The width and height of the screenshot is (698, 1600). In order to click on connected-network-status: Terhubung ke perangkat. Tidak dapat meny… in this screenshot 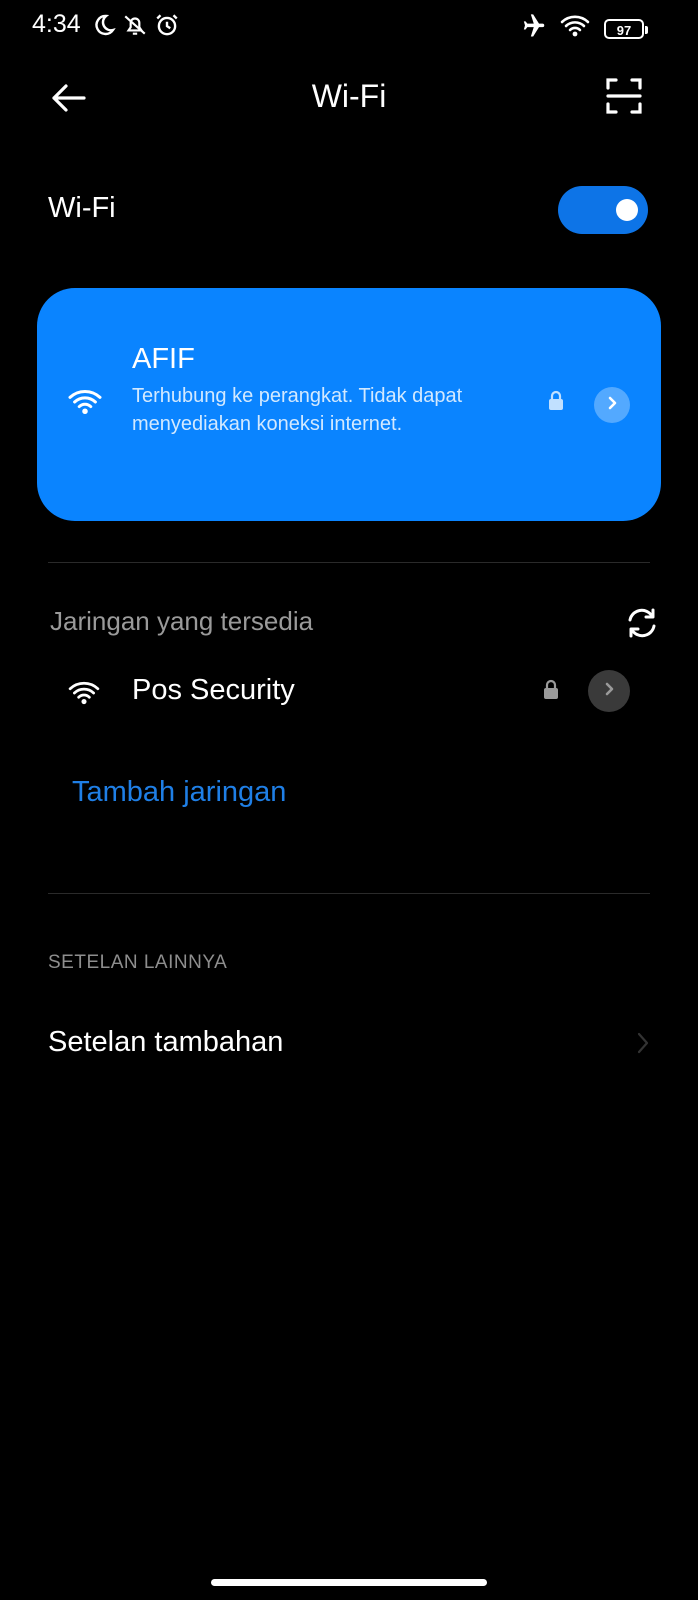, I will do `click(297, 410)`.